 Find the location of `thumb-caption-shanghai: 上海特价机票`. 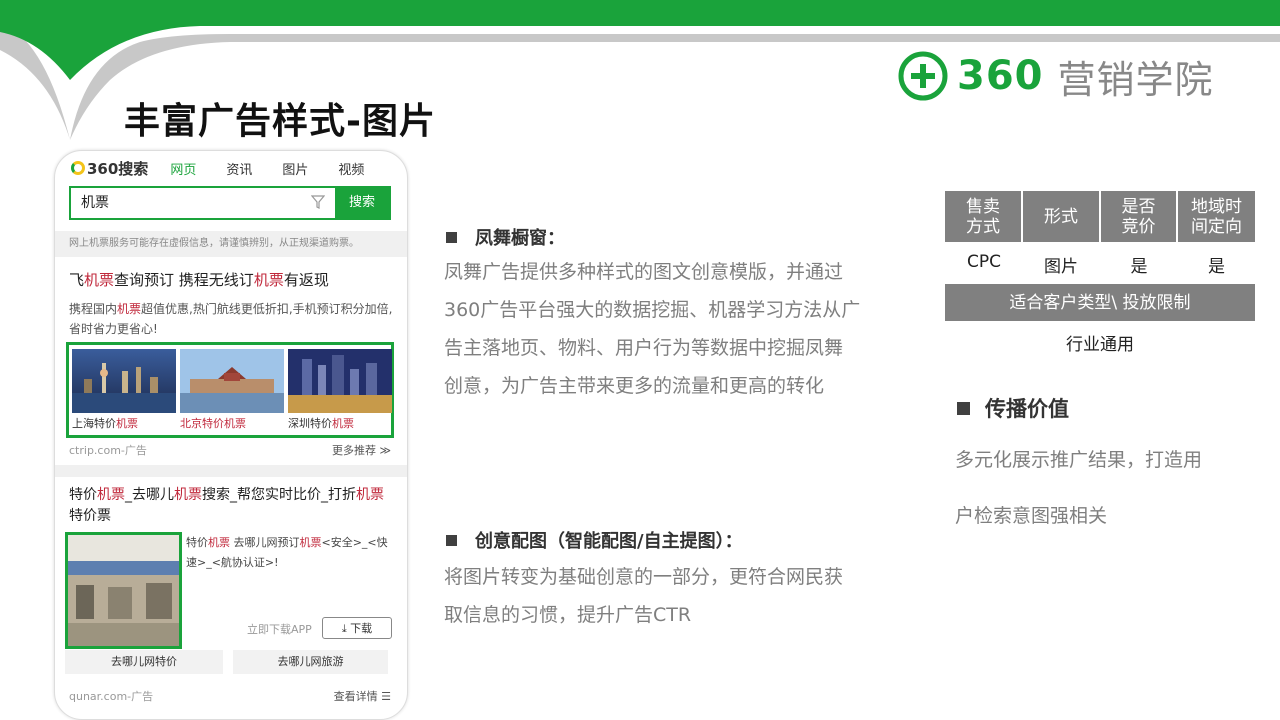

thumb-caption-shanghai: 上海特价机票 is located at coordinates (105, 423).